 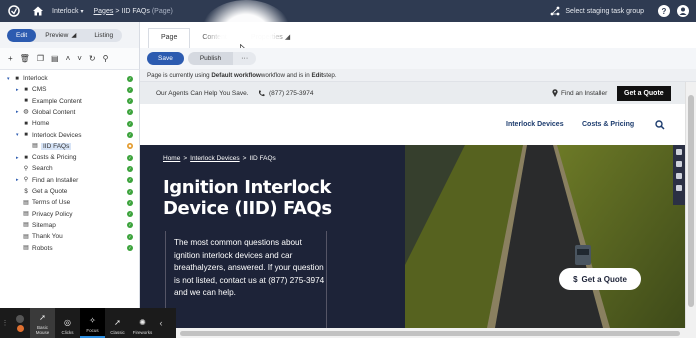 What do you see at coordinates (70, 248) in the screenshot?
I see `tree-item: ▤ Robots ✓` at bounding box center [70, 248].